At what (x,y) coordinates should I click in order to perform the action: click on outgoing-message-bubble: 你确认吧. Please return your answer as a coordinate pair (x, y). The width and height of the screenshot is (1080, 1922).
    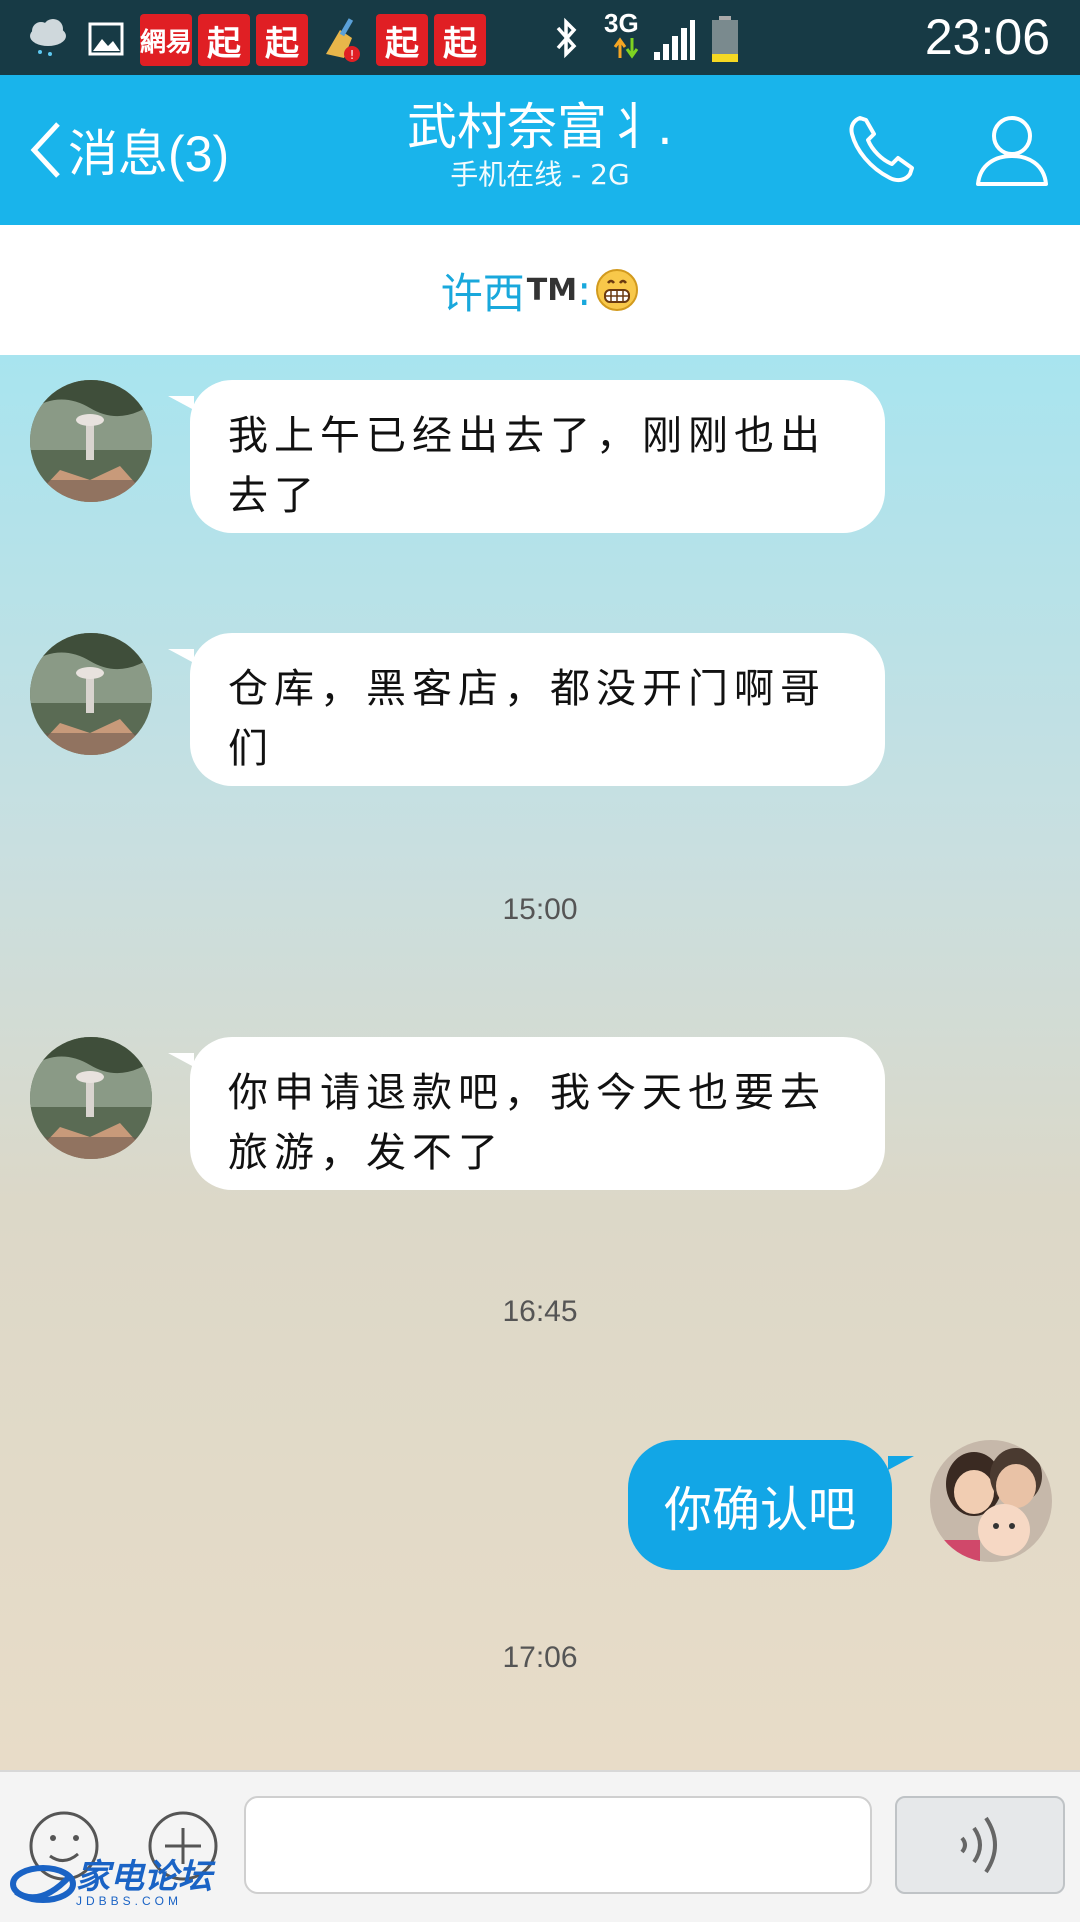
    Looking at the image, I should click on (770, 1505).